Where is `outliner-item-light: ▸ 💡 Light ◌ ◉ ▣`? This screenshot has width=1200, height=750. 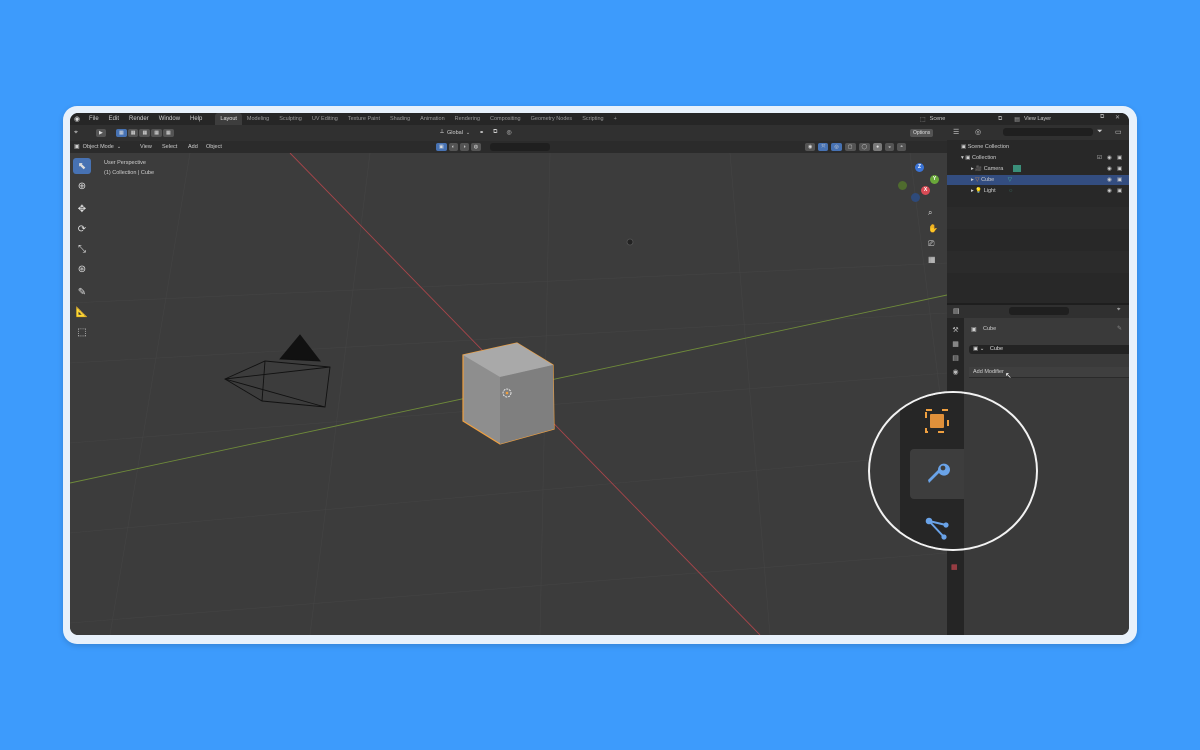
outliner-item-light: ▸ 💡 Light ◌ ◉ ▣ is located at coordinates (1038, 191).